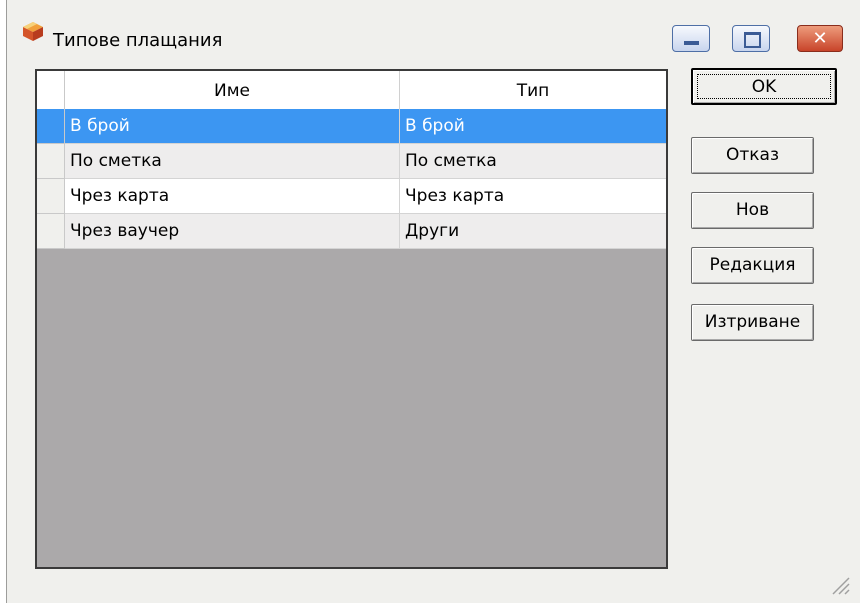  Describe the element at coordinates (232, 90) in the screenshot. I see `column-header-name: Име` at that location.